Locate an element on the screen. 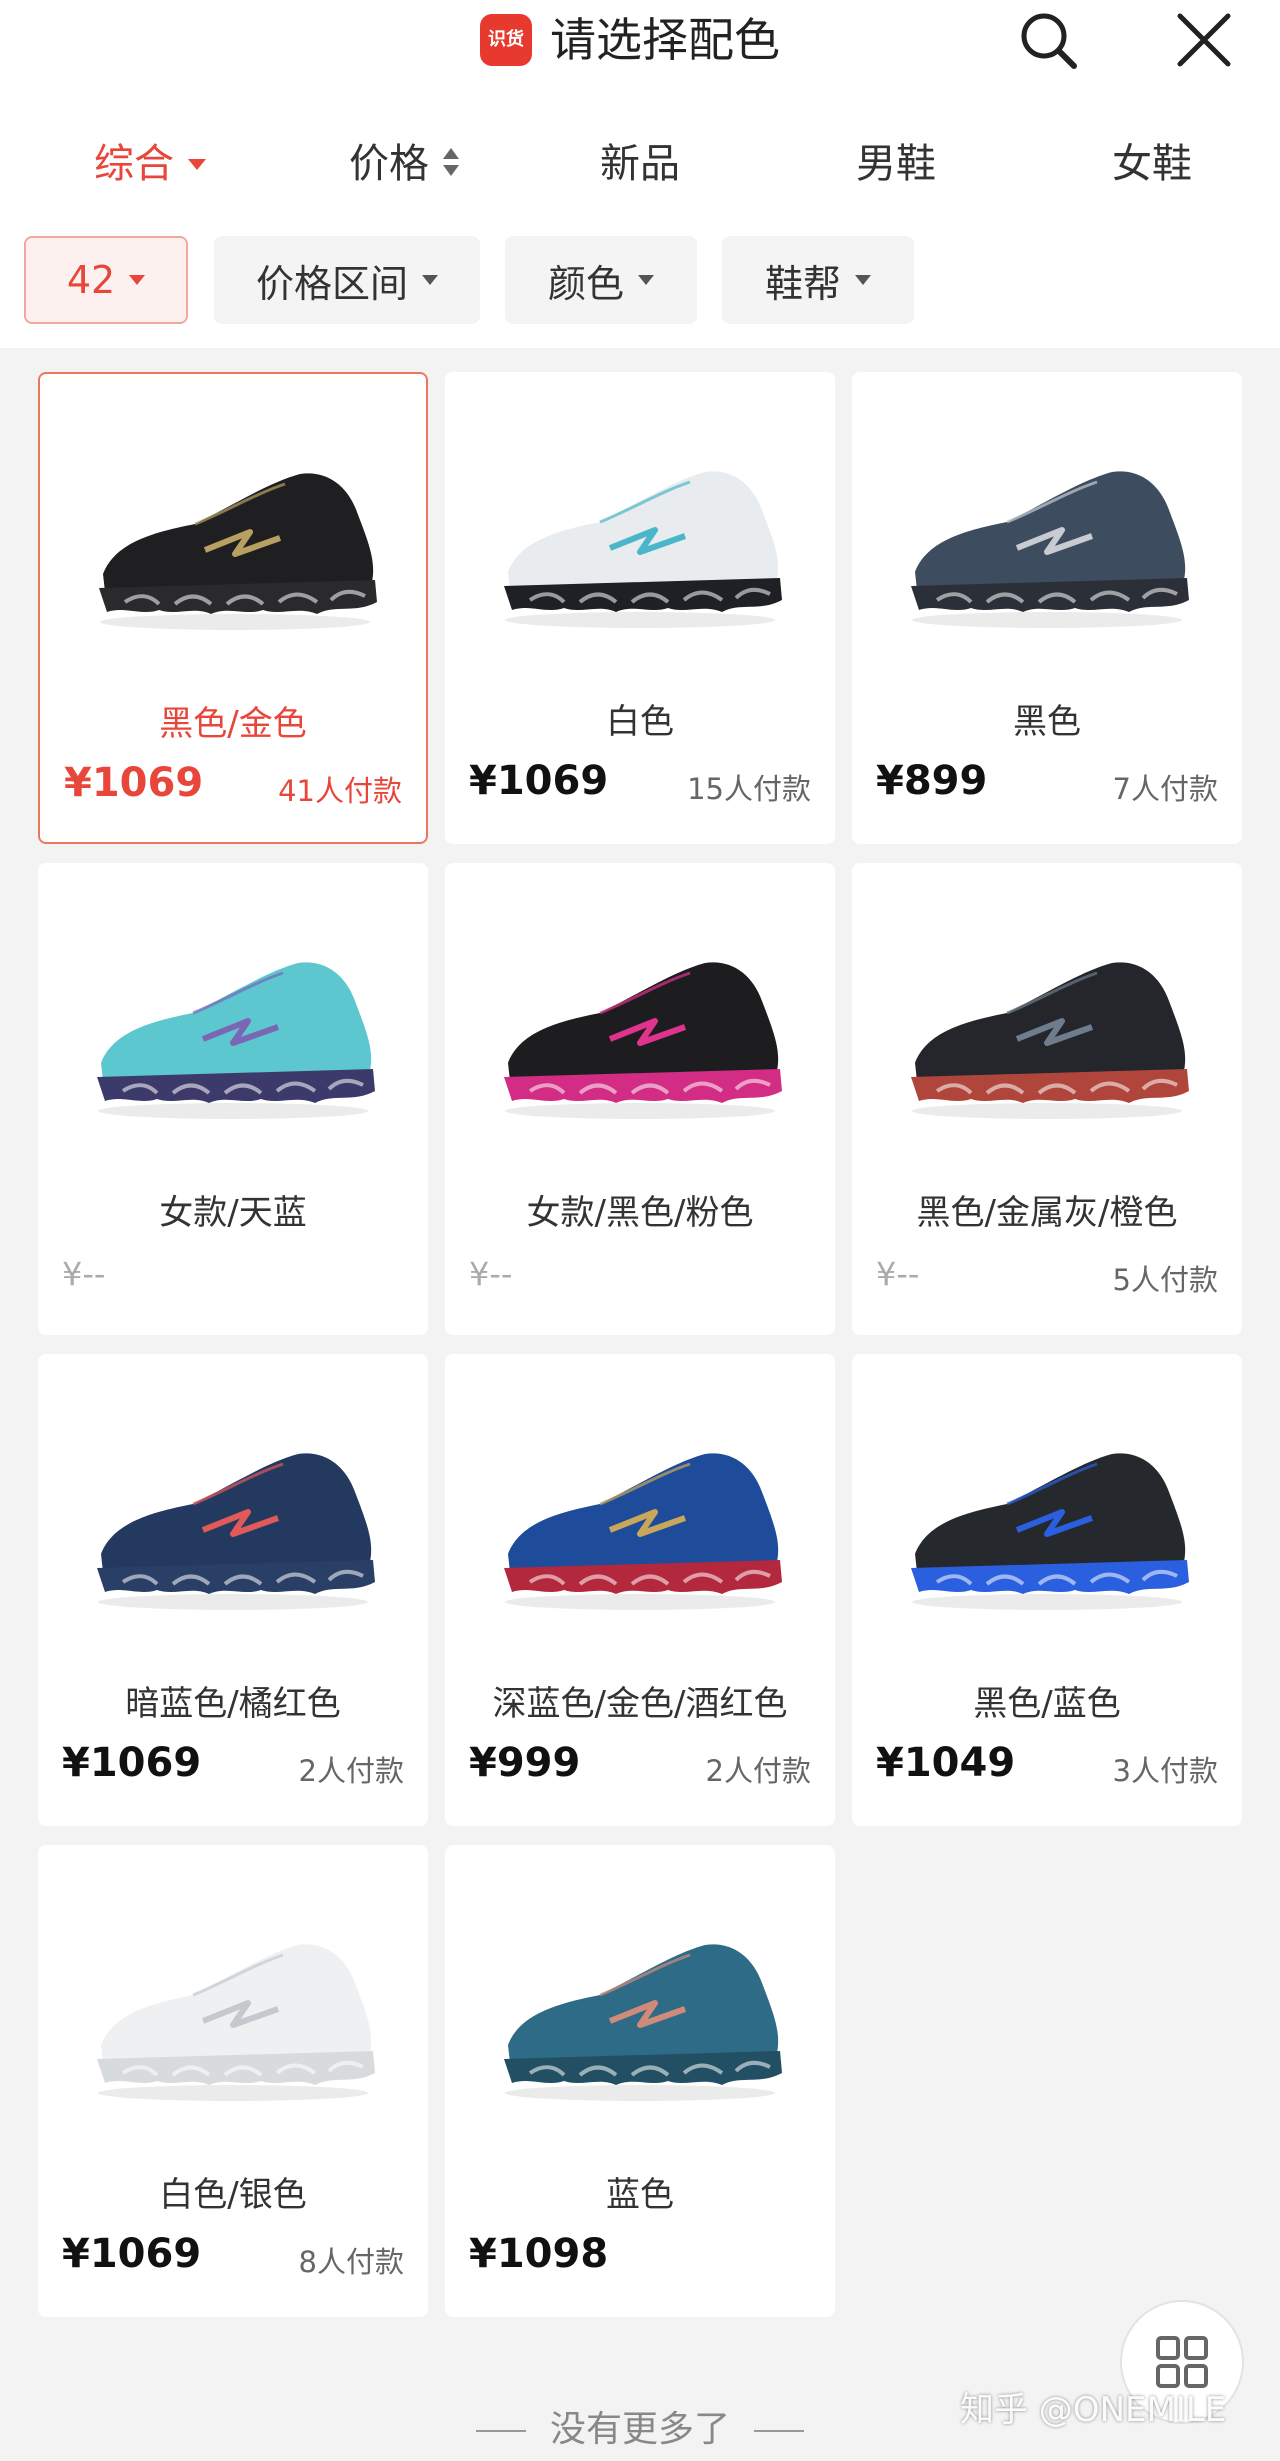  title-bar: 识货 请选择配色 is located at coordinates (640, 40).